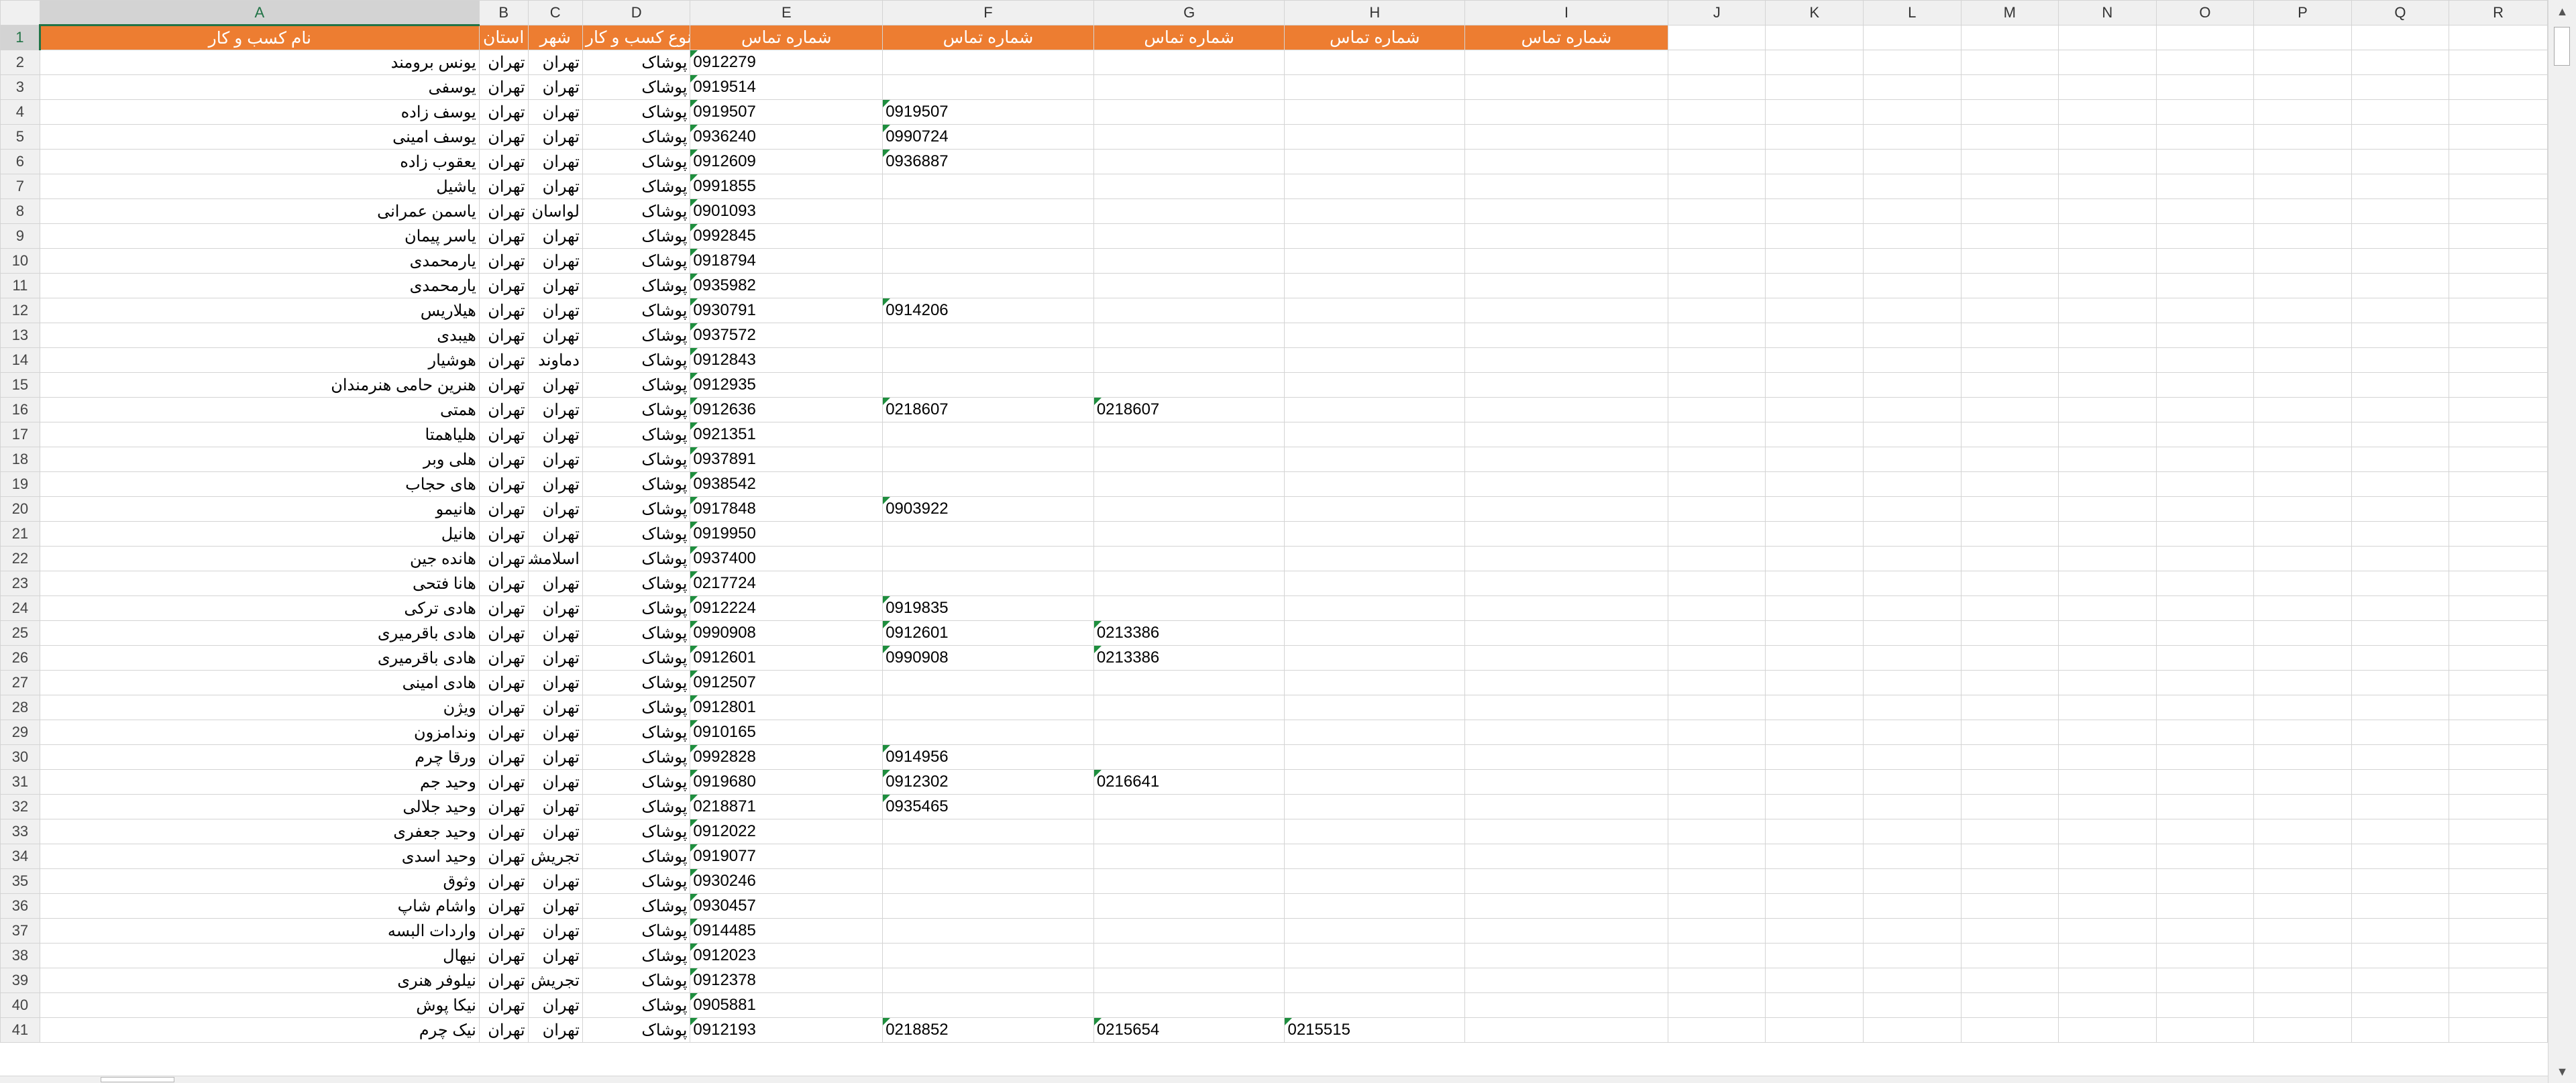 The width and height of the screenshot is (2576, 1083). Describe the element at coordinates (786, 87) in the screenshot. I see `cell-phone-1: 0919514` at that location.